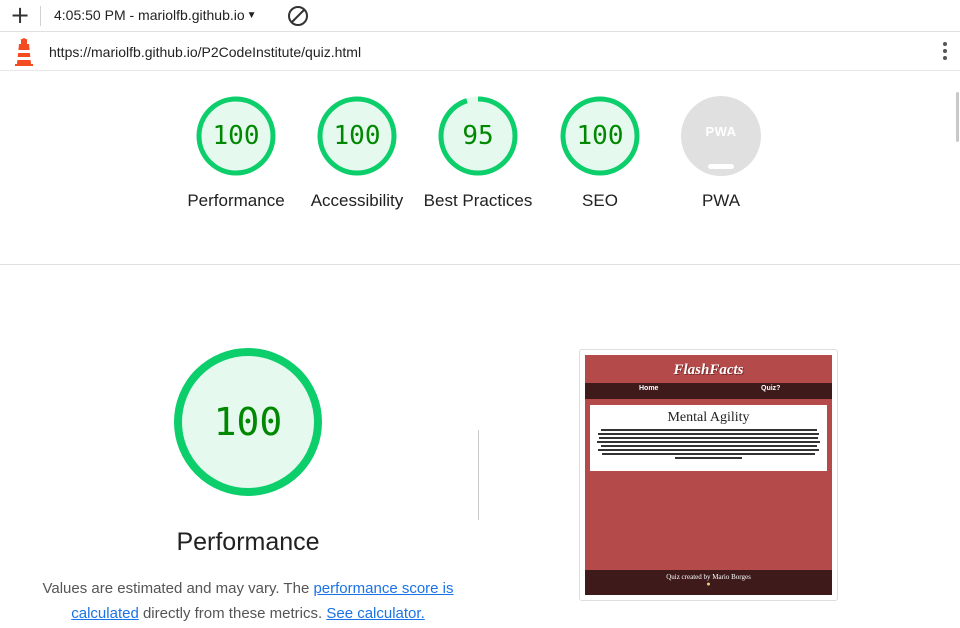 The image size is (960, 628). What do you see at coordinates (478, 136) in the screenshot?
I see `gauge-score: 95` at bounding box center [478, 136].